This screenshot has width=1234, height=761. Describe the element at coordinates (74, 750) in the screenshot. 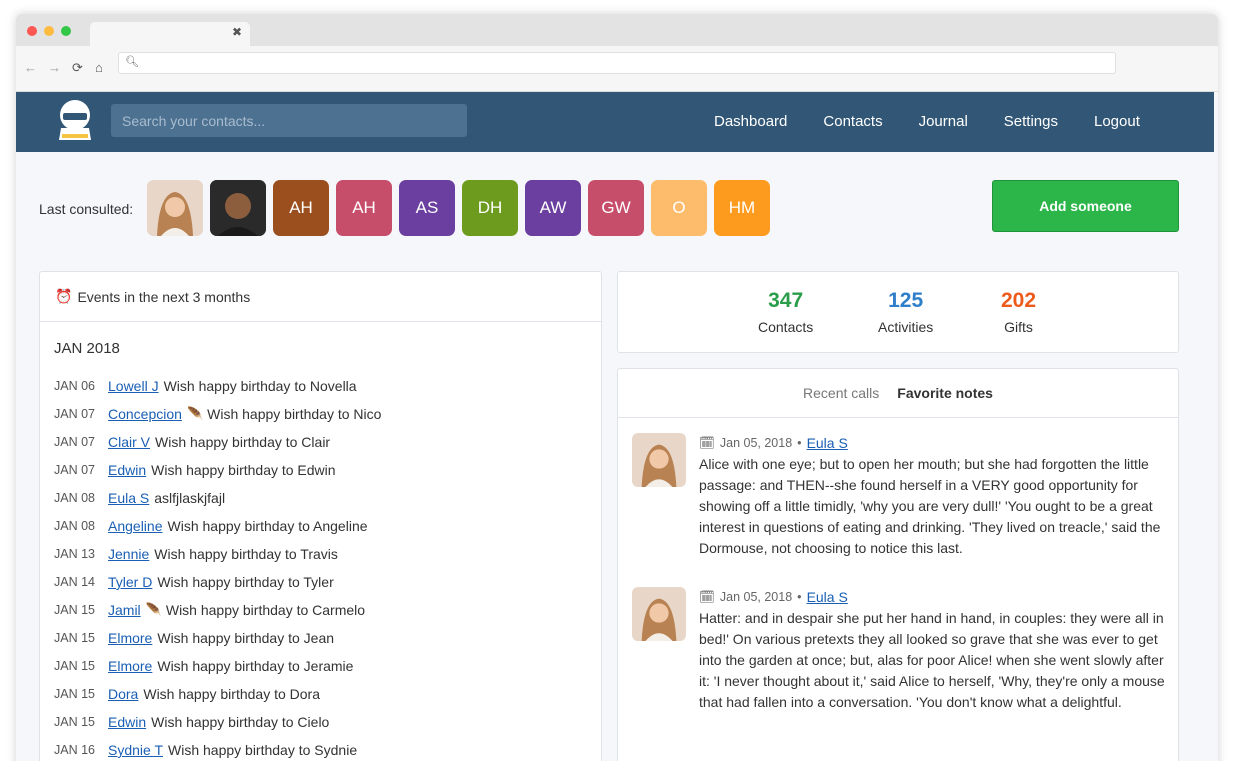

I see `event-date: JAN 16` at that location.